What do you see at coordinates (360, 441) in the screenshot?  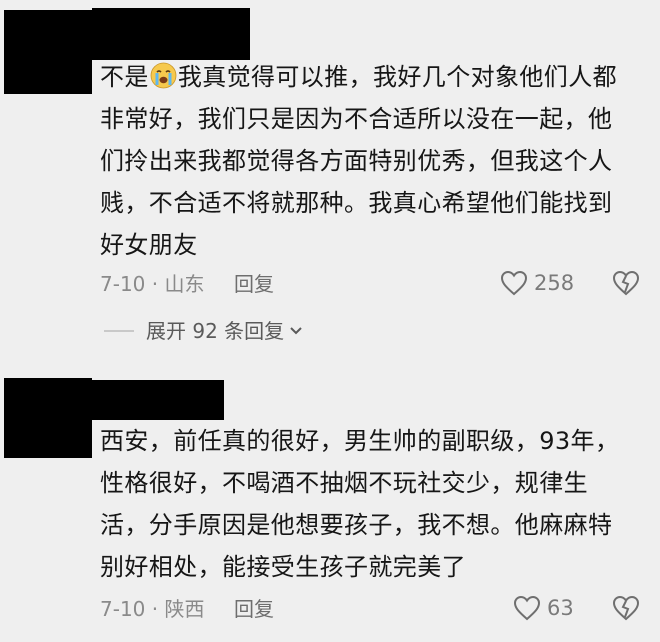 I see `comment-line: 西安，前任真的很好，男生帅的副职级，93年，` at bounding box center [360, 441].